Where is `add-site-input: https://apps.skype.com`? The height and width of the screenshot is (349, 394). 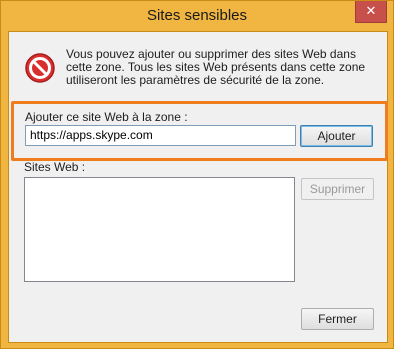 add-site-input: https://apps.skype.com is located at coordinates (160, 135).